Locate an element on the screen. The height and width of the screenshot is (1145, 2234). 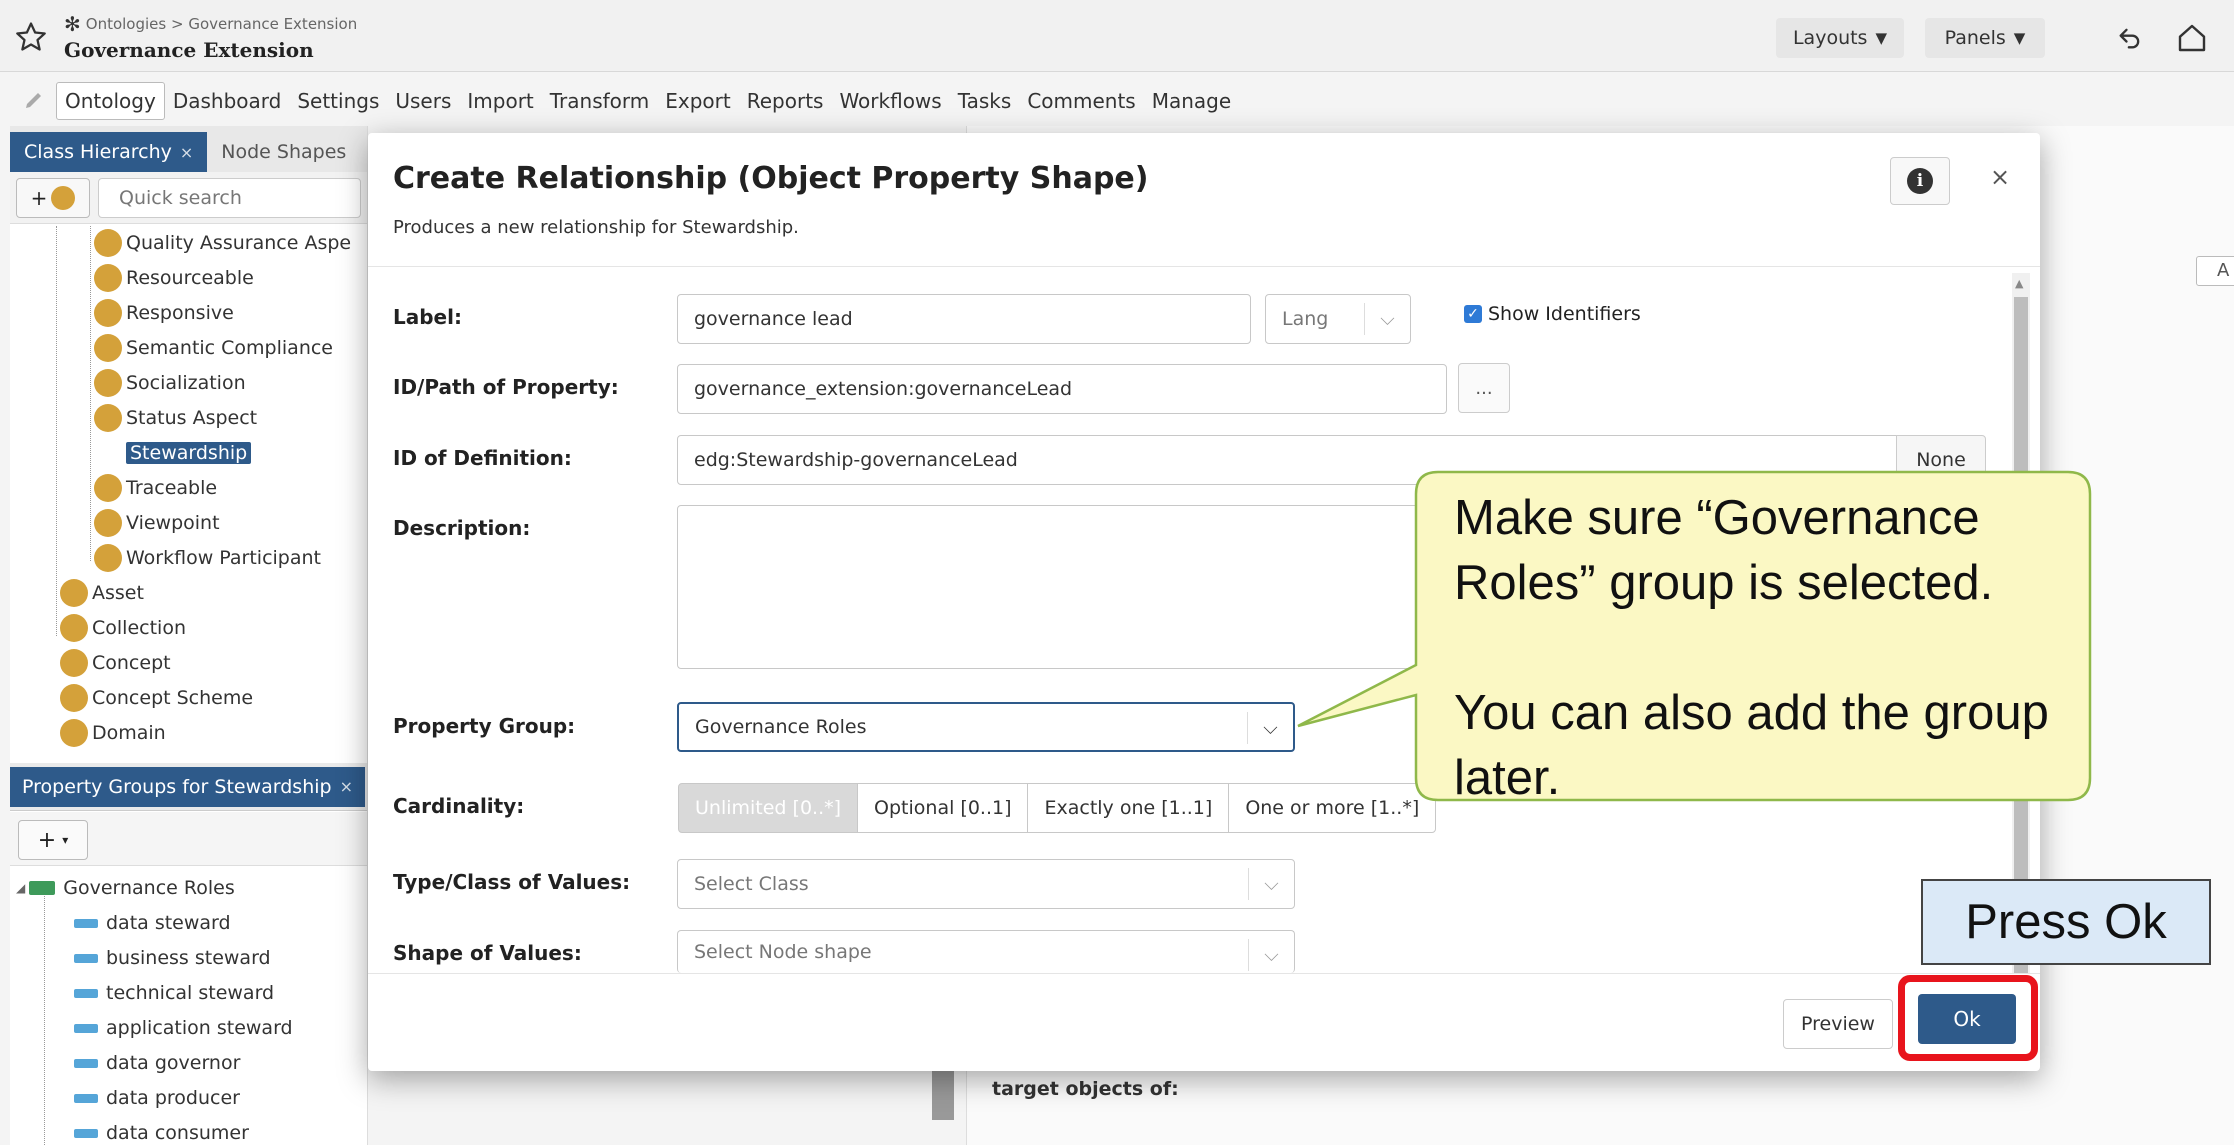
property-item: data governor is located at coordinates (157, 1063).